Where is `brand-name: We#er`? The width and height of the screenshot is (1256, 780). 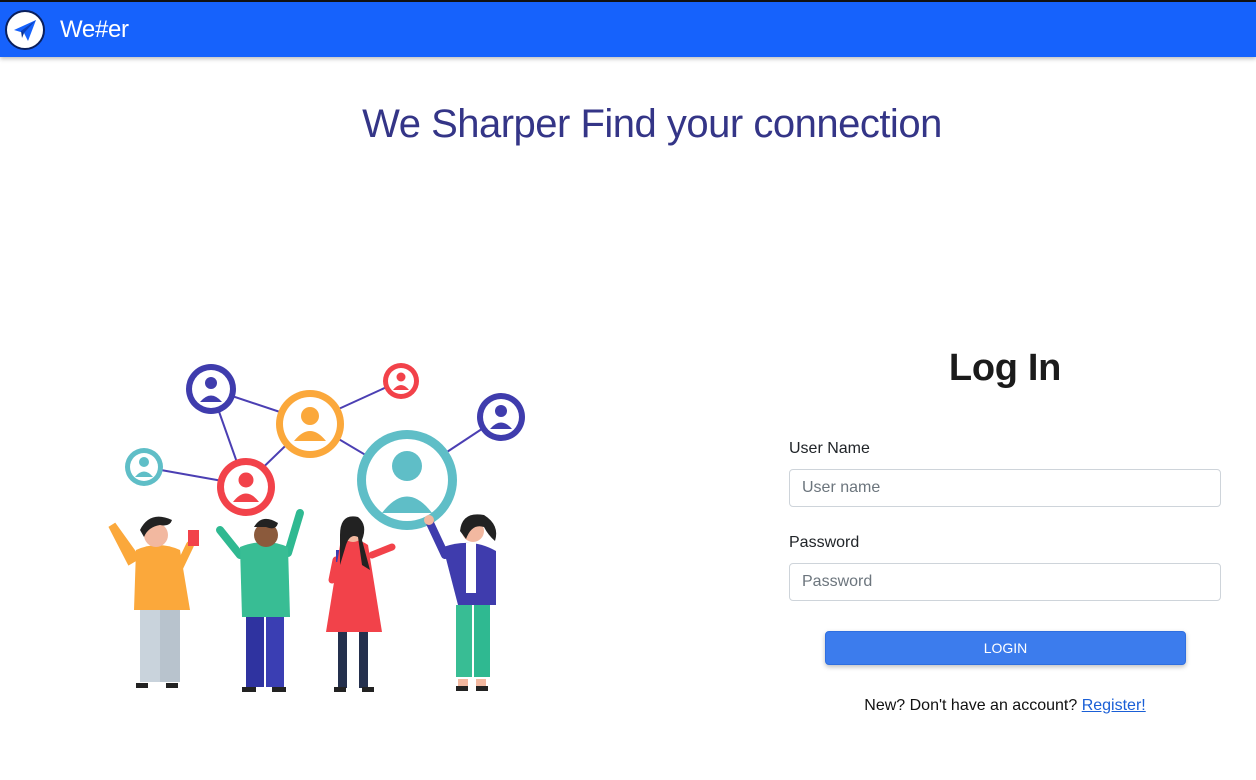 brand-name: We#er is located at coordinates (94, 30).